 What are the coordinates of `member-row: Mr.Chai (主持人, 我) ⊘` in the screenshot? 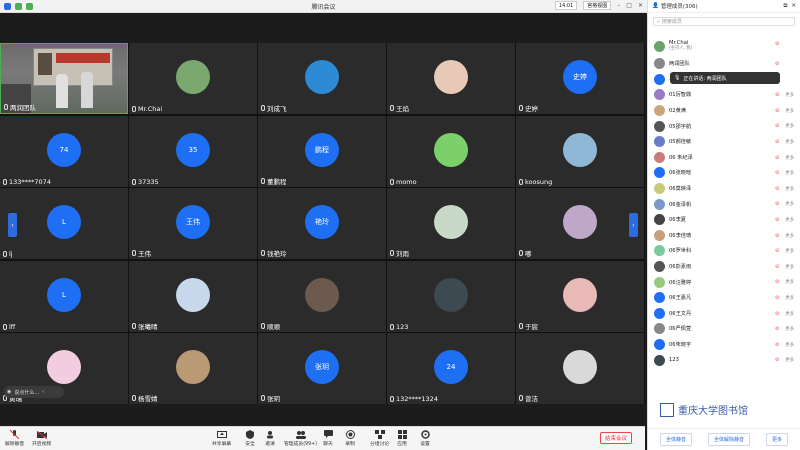 It's located at (724, 46).